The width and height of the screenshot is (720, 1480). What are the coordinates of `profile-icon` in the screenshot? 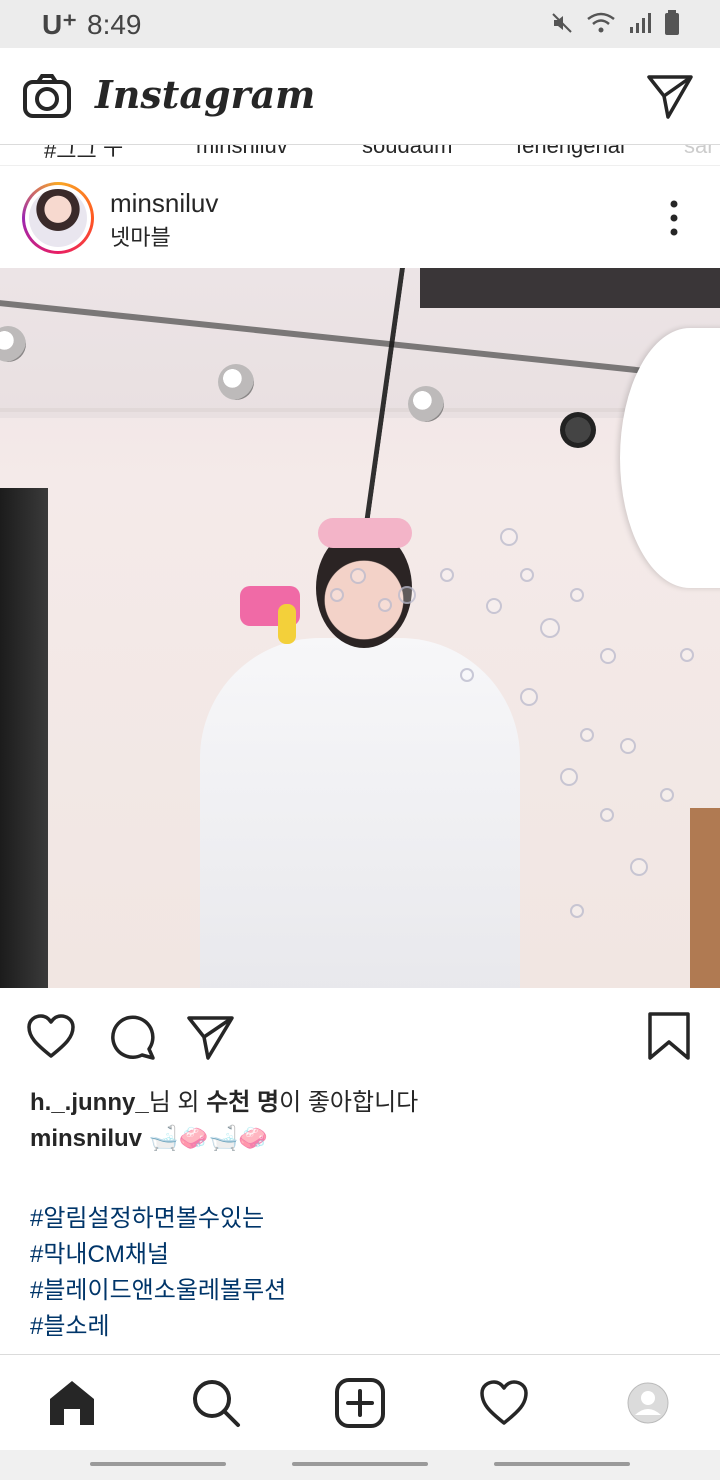 It's located at (648, 1403).